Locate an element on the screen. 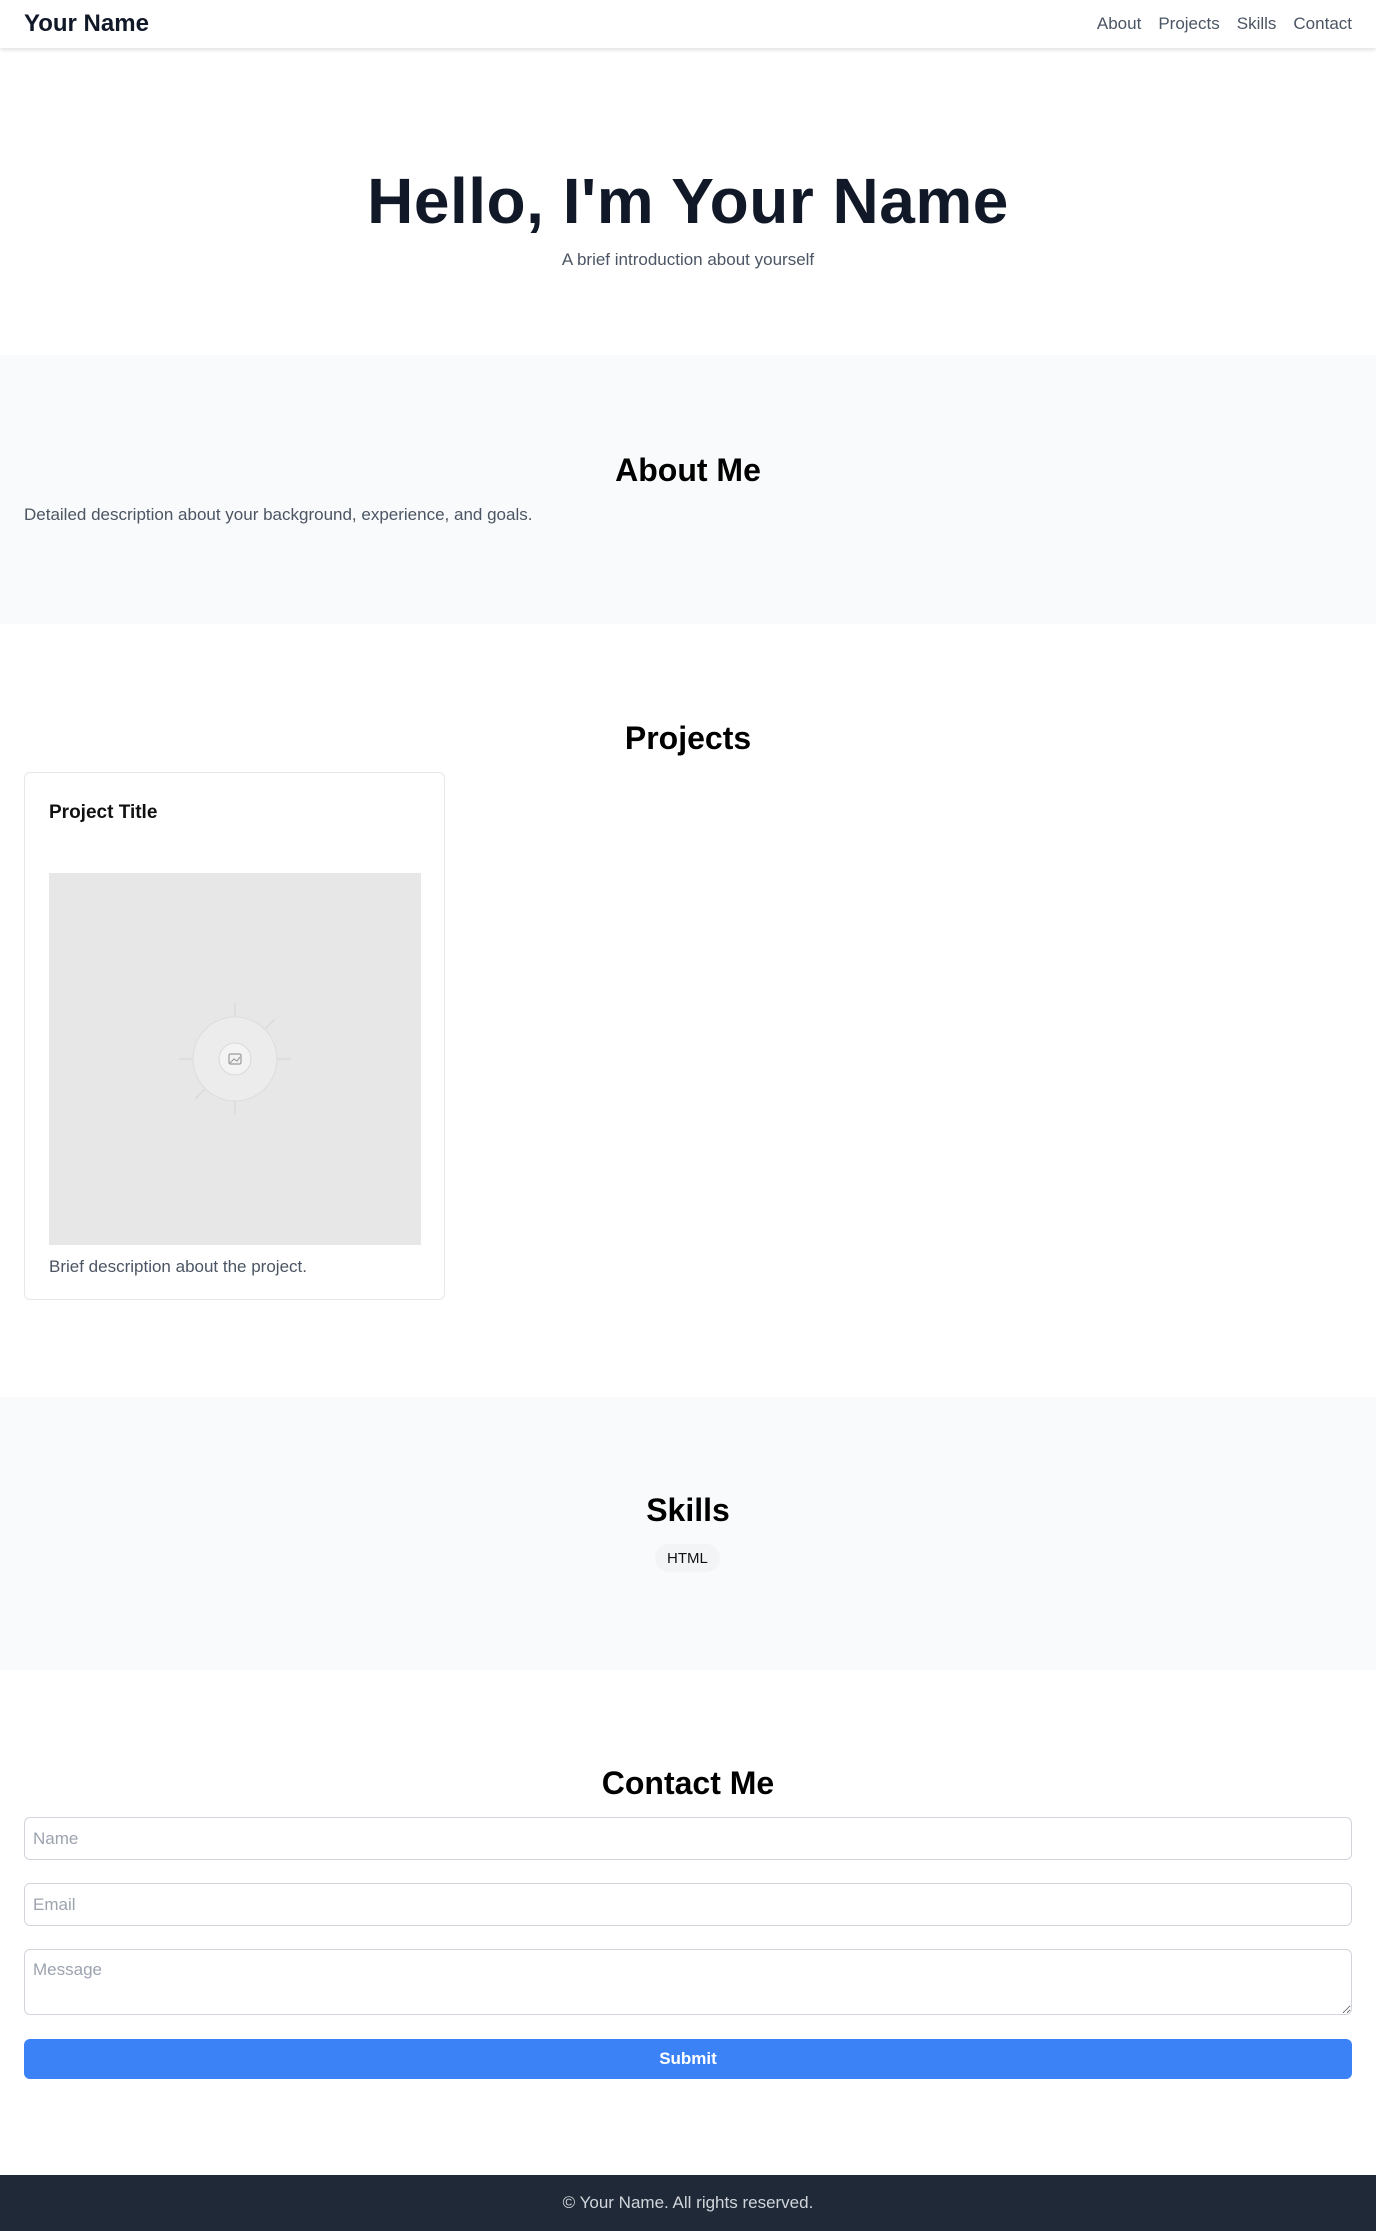 The height and width of the screenshot is (2231, 1376). submit-button: Submit is located at coordinates (688, 2059).